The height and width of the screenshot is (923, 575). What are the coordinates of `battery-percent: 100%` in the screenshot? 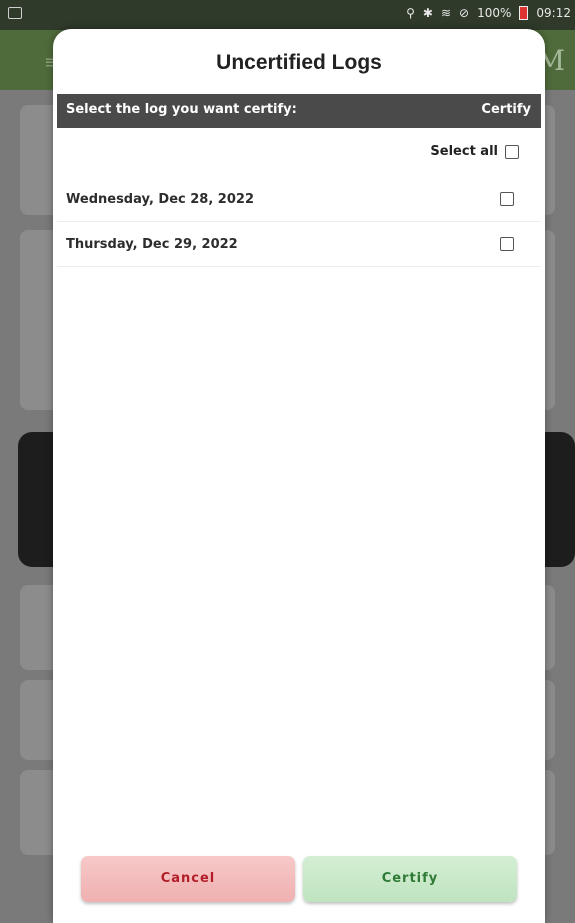 It's located at (494, 13).